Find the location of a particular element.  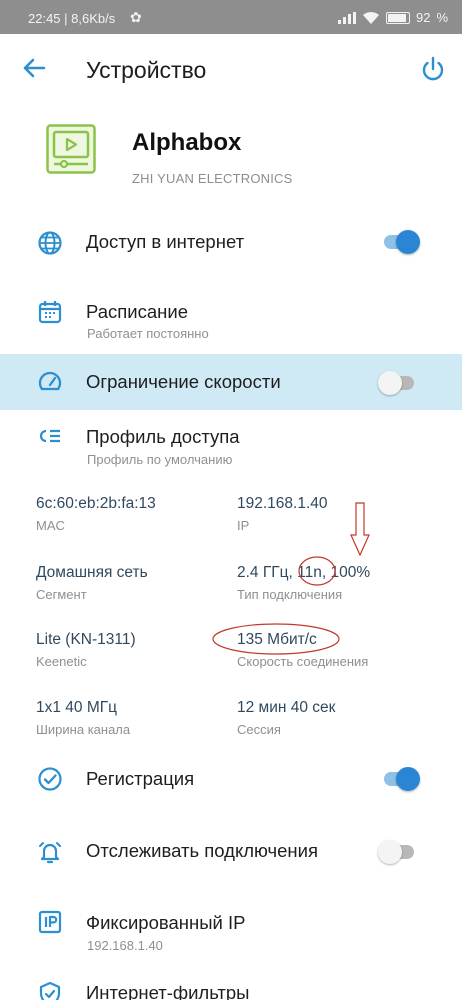

internet-access-row: Доступ в интернет is located at coordinates (231, 242).